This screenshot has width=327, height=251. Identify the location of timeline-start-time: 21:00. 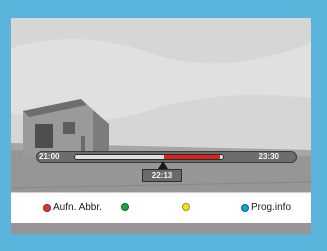
(49, 156).